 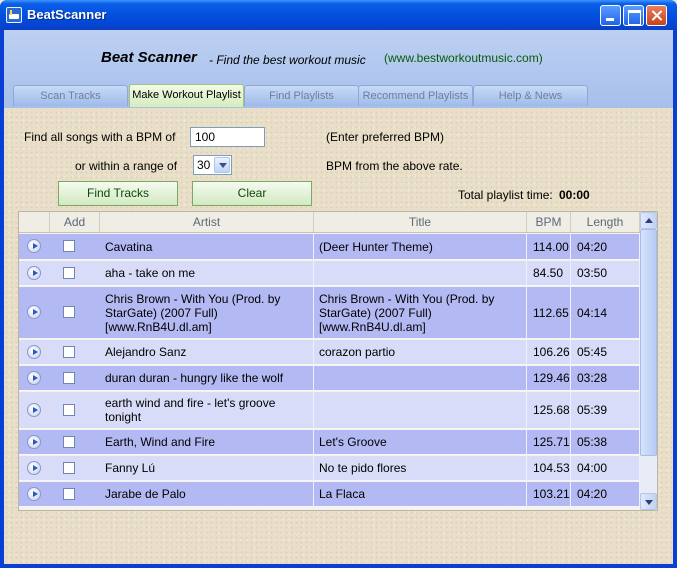 I want to click on table-header: Add Artist Title BPM Length, so click(x=329, y=222).